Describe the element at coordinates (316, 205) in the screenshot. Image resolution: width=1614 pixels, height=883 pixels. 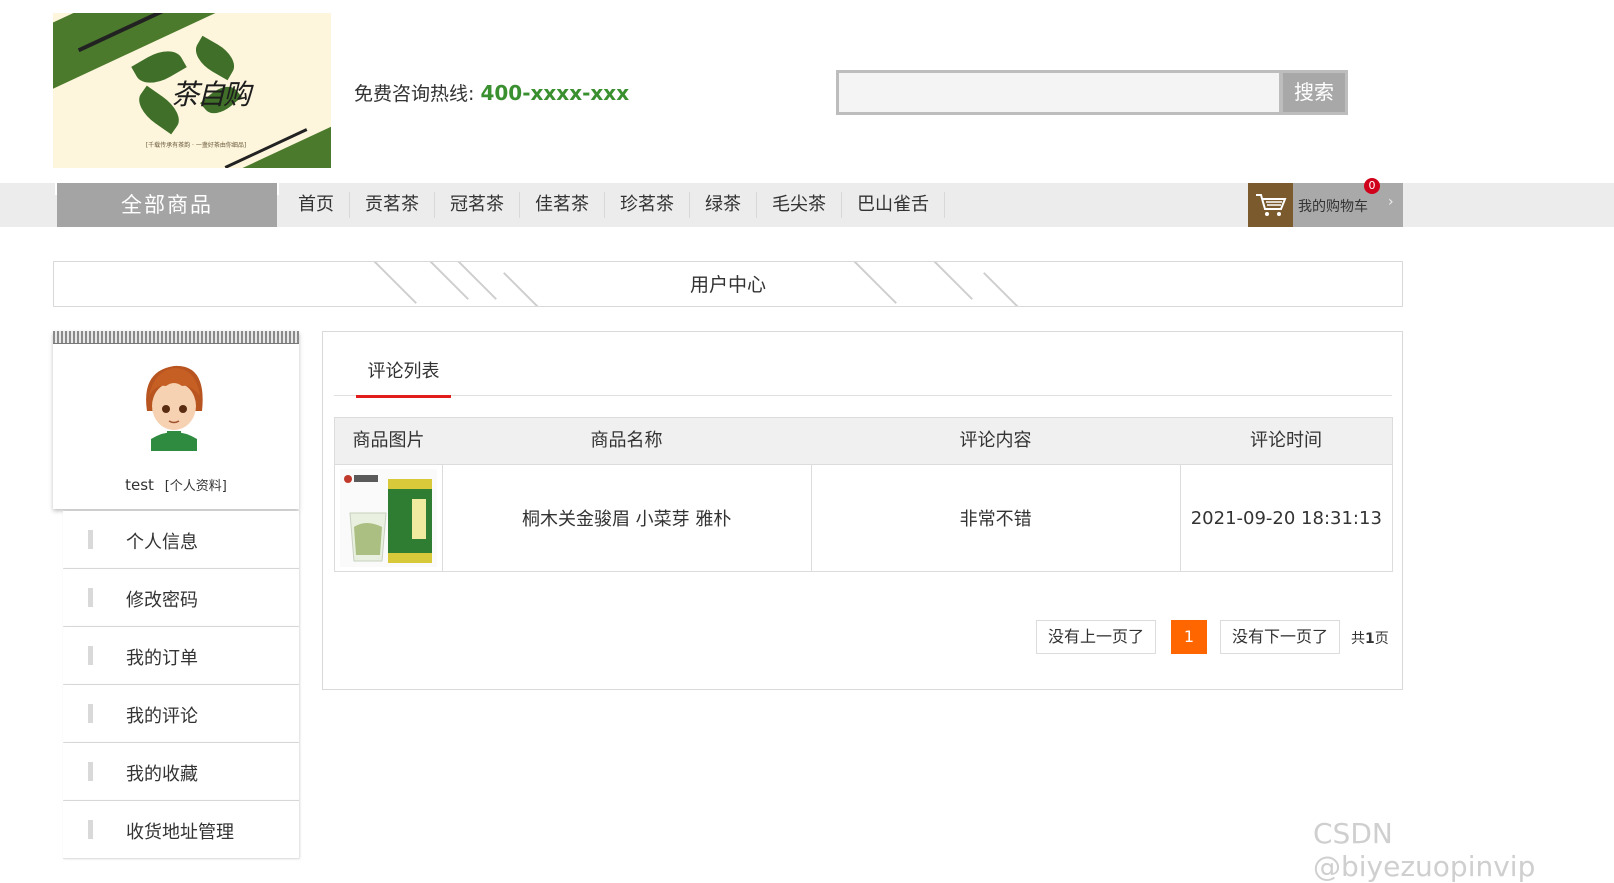
I see `nav-item-home: 首页` at that location.